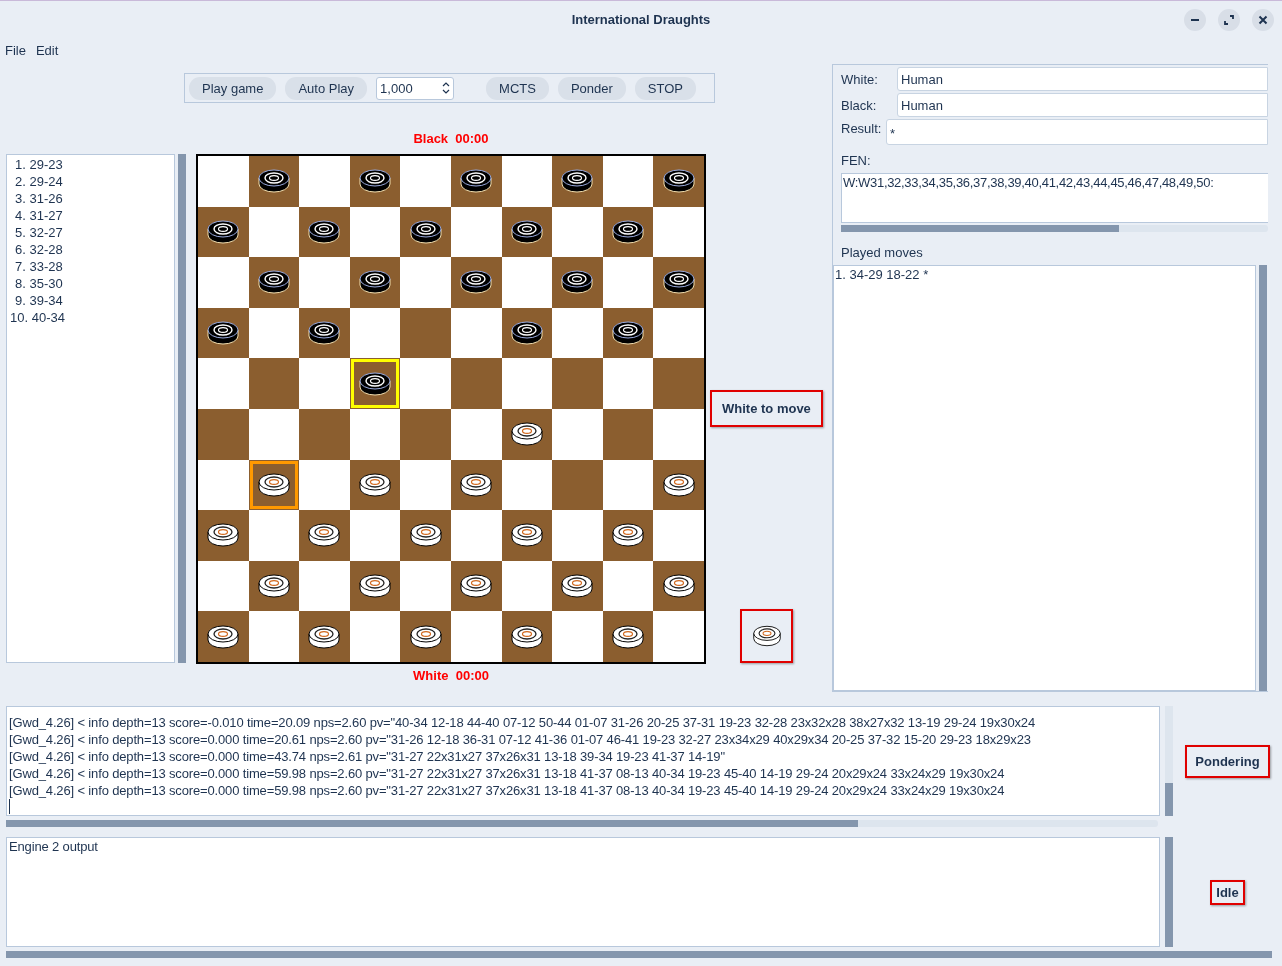 The image size is (1282, 966). What do you see at coordinates (326, 88) in the screenshot?
I see `toolbar-button: Auto Play` at bounding box center [326, 88].